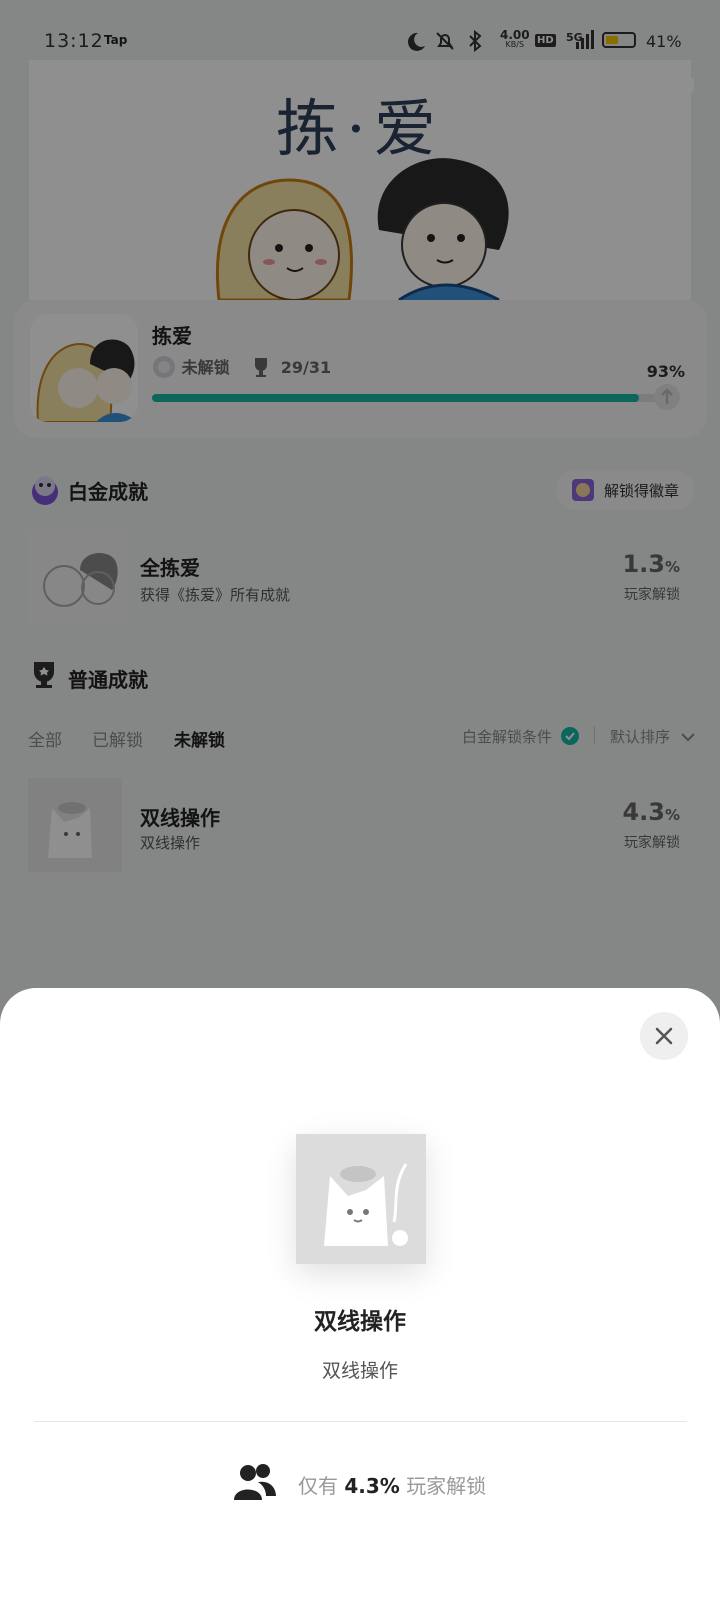  Describe the element at coordinates (360, 1322) in the screenshot. I see `sheet-title: 双线操作` at that location.